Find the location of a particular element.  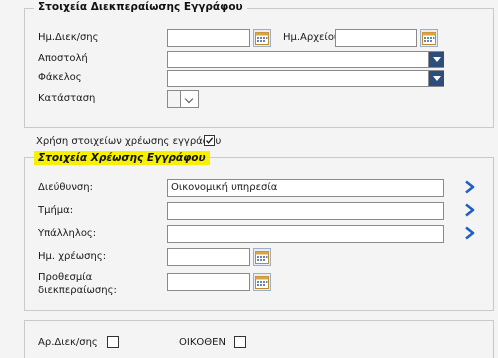

archive-date-label: Ημ.Αρχείου is located at coordinates (311, 37).